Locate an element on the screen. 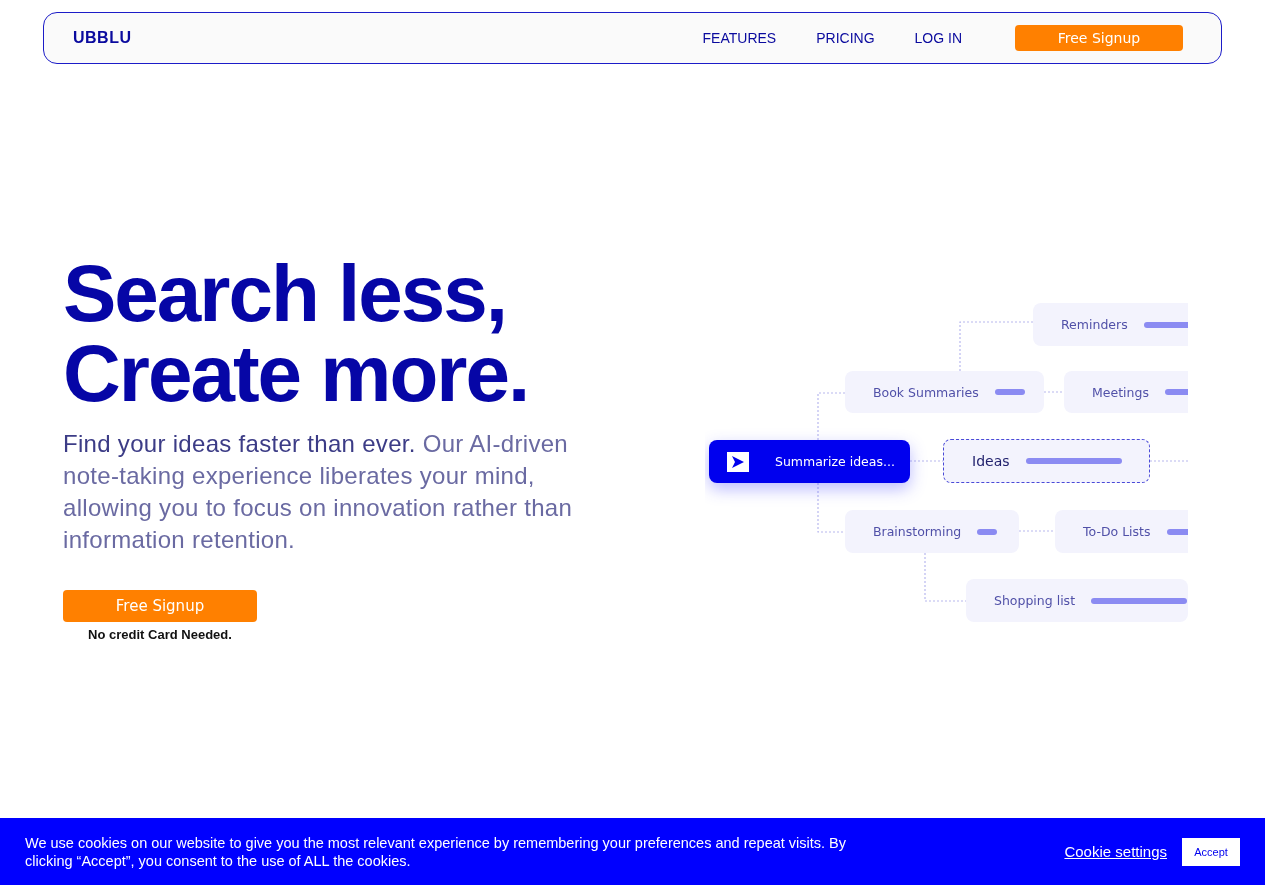 The width and height of the screenshot is (1280, 885). logo: UBBLU is located at coordinates (102, 38).